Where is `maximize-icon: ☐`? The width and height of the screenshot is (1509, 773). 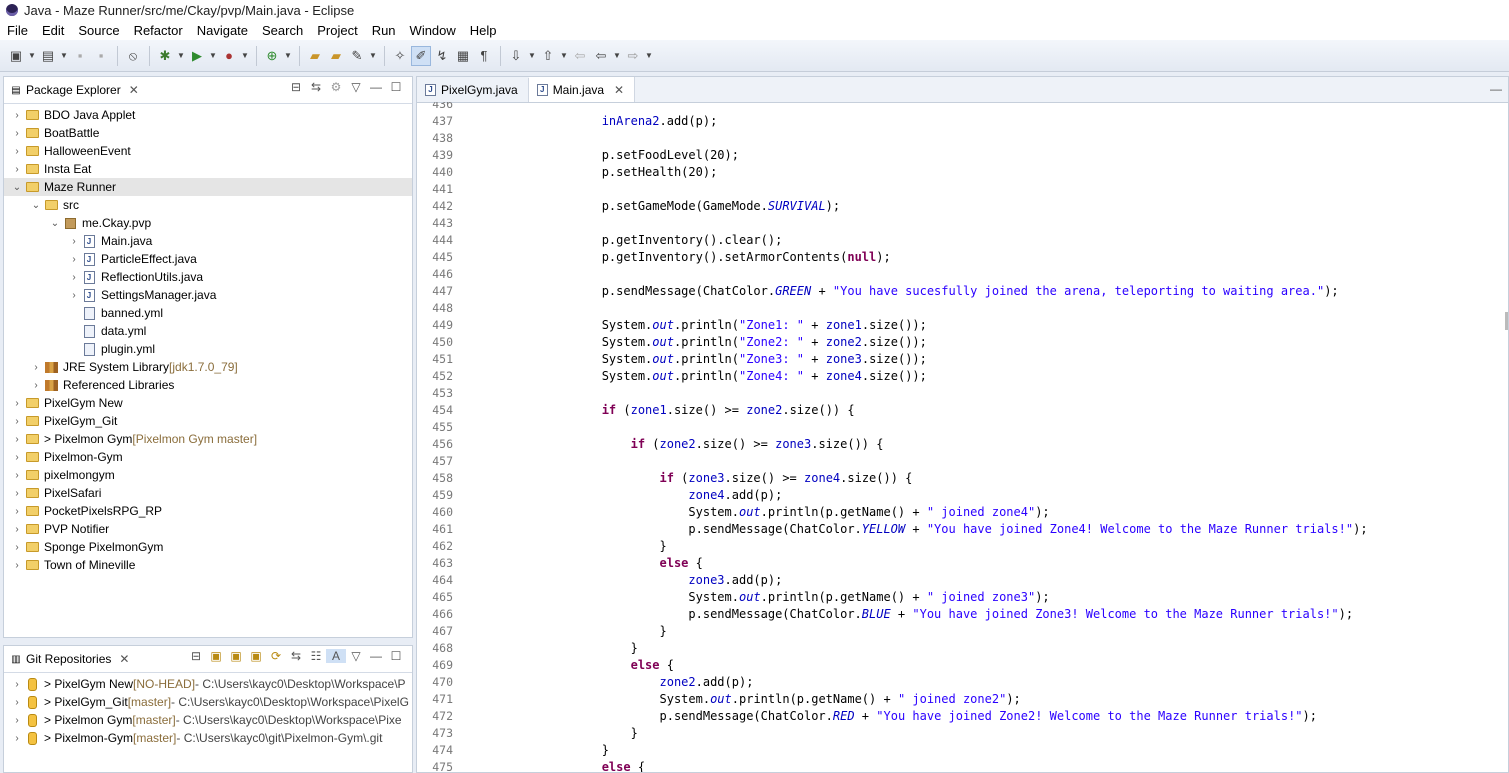
maximize-icon: ☐ is located at coordinates (396, 656).